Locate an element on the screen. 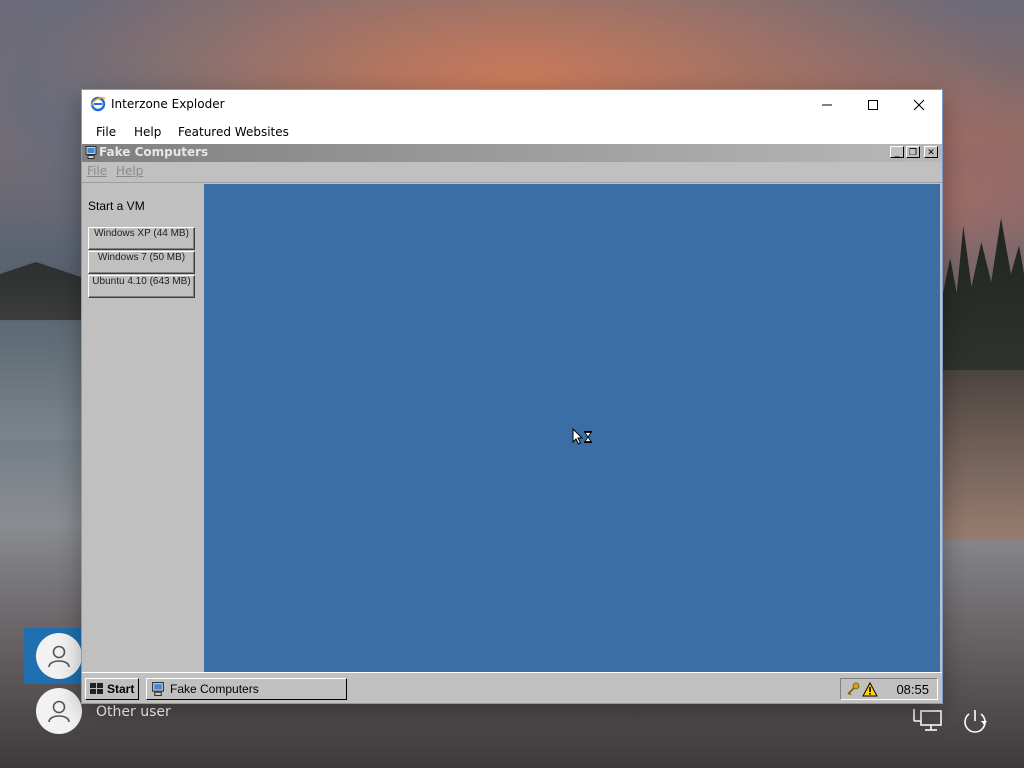  start-windows-xp-button: Windows XP (44 MB) is located at coordinates (141, 238).